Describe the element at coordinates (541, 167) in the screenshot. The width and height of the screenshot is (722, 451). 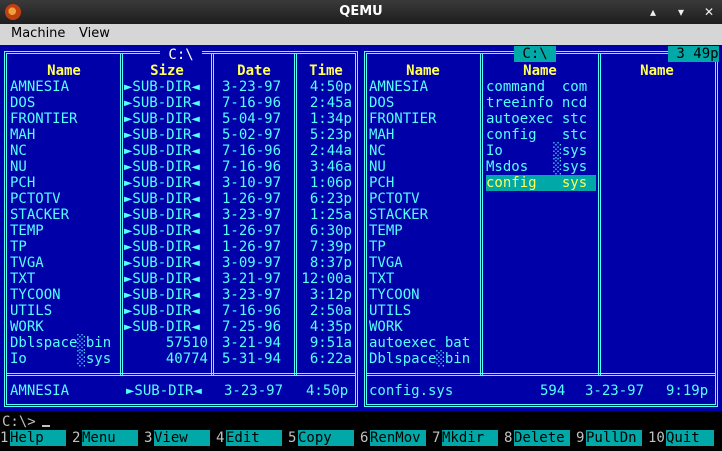
I see `file-name: Msdos ░sys` at that location.